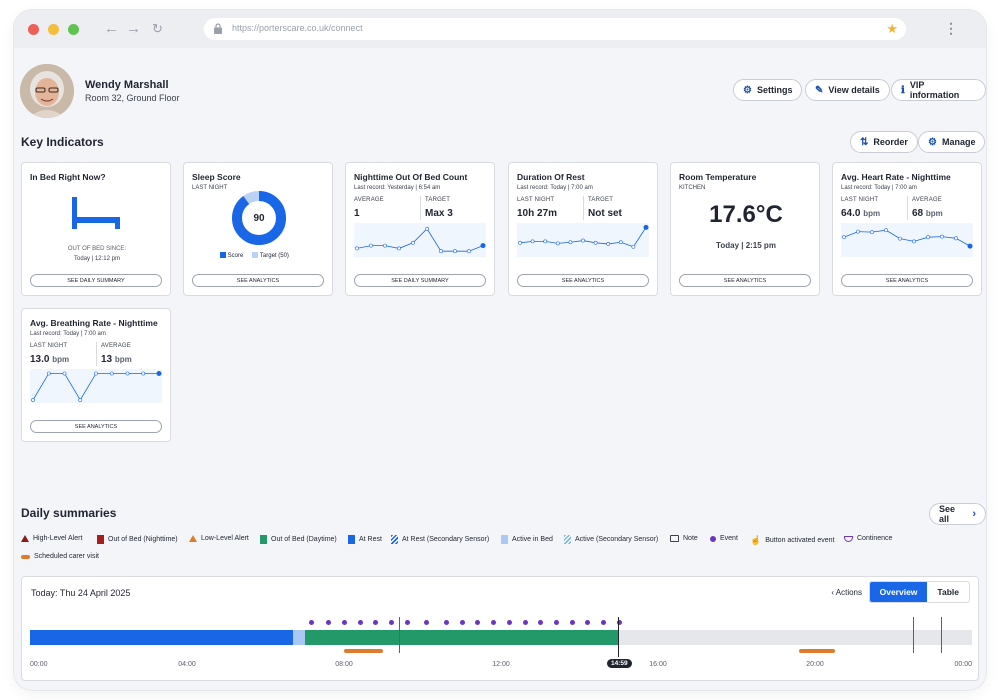 The image size is (1000, 700). What do you see at coordinates (884, 142) in the screenshot?
I see `reorder-button: ⇅ Reorder` at bounding box center [884, 142].